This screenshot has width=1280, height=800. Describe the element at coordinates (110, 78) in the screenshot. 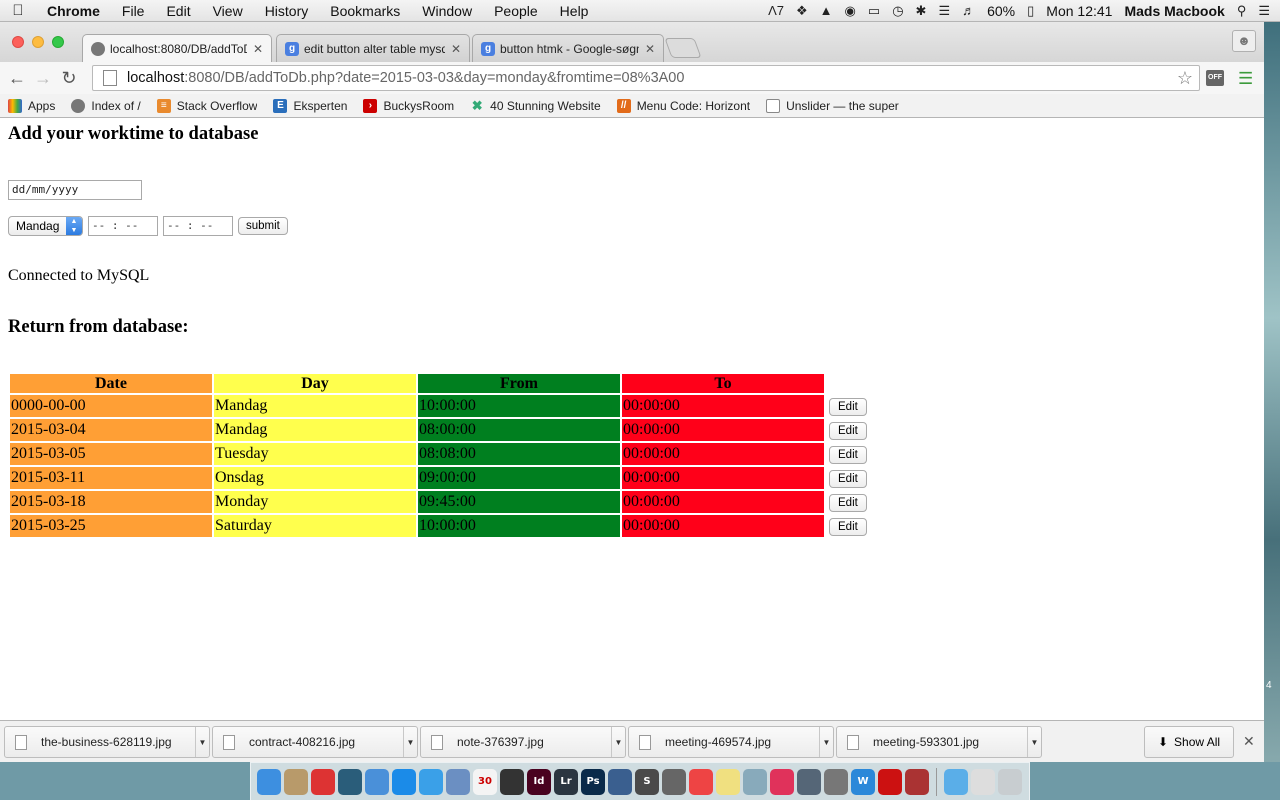

I see `page-info-icon` at that location.